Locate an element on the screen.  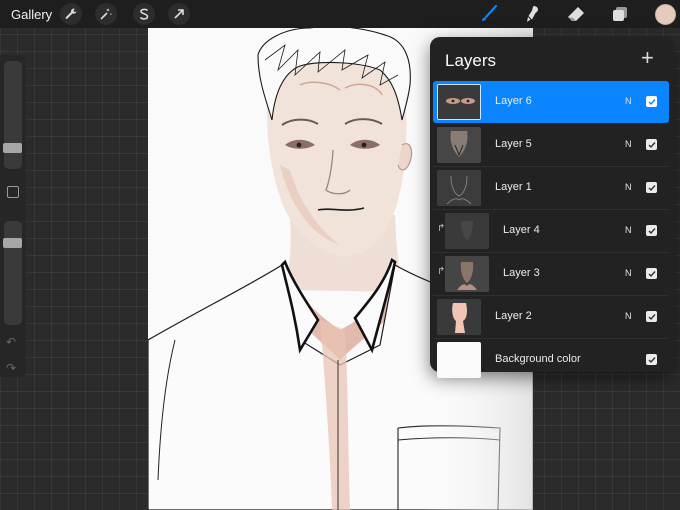
wrench-icon is located at coordinates (71, 14).